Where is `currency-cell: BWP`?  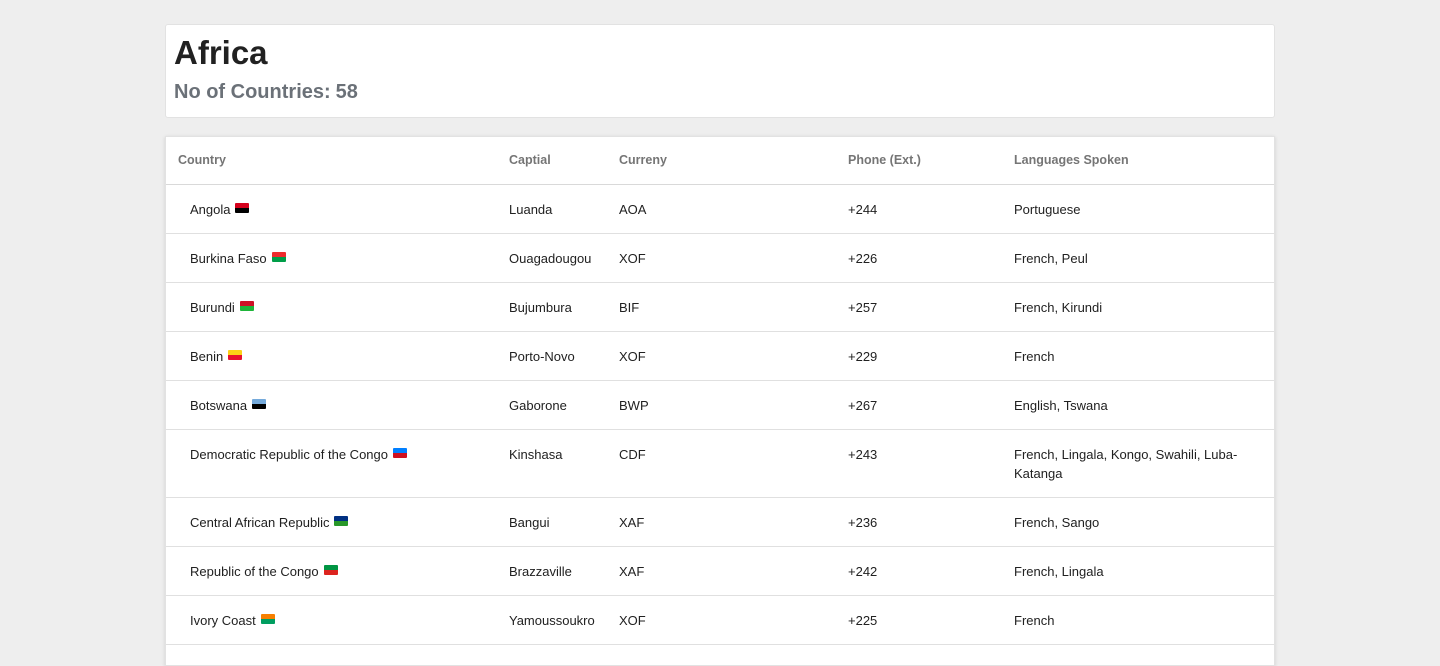 currency-cell: BWP is located at coordinates (721, 405).